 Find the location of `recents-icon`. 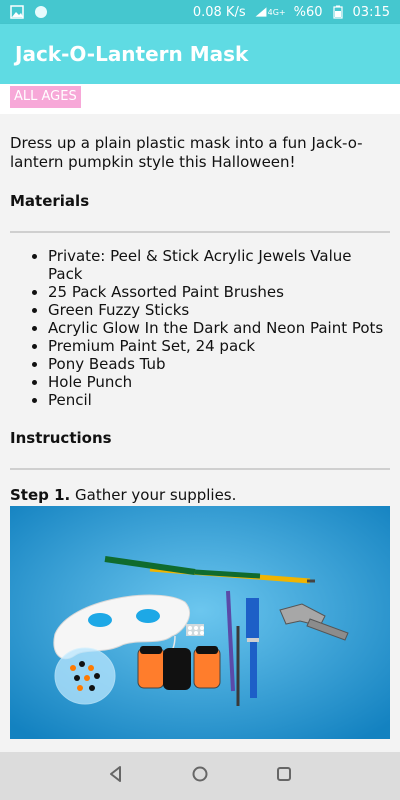

recents-icon is located at coordinates (284, 776).